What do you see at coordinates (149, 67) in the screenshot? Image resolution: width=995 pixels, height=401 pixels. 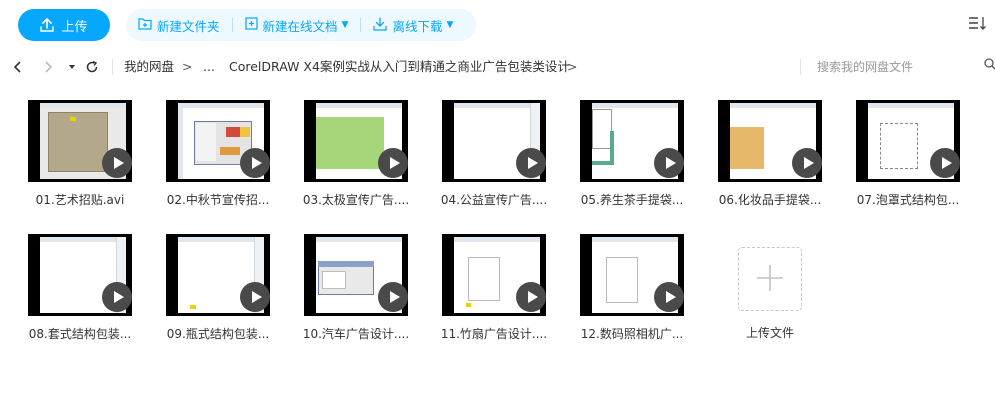 I see `breadcrumb-root: 我的网盘` at bounding box center [149, 67].